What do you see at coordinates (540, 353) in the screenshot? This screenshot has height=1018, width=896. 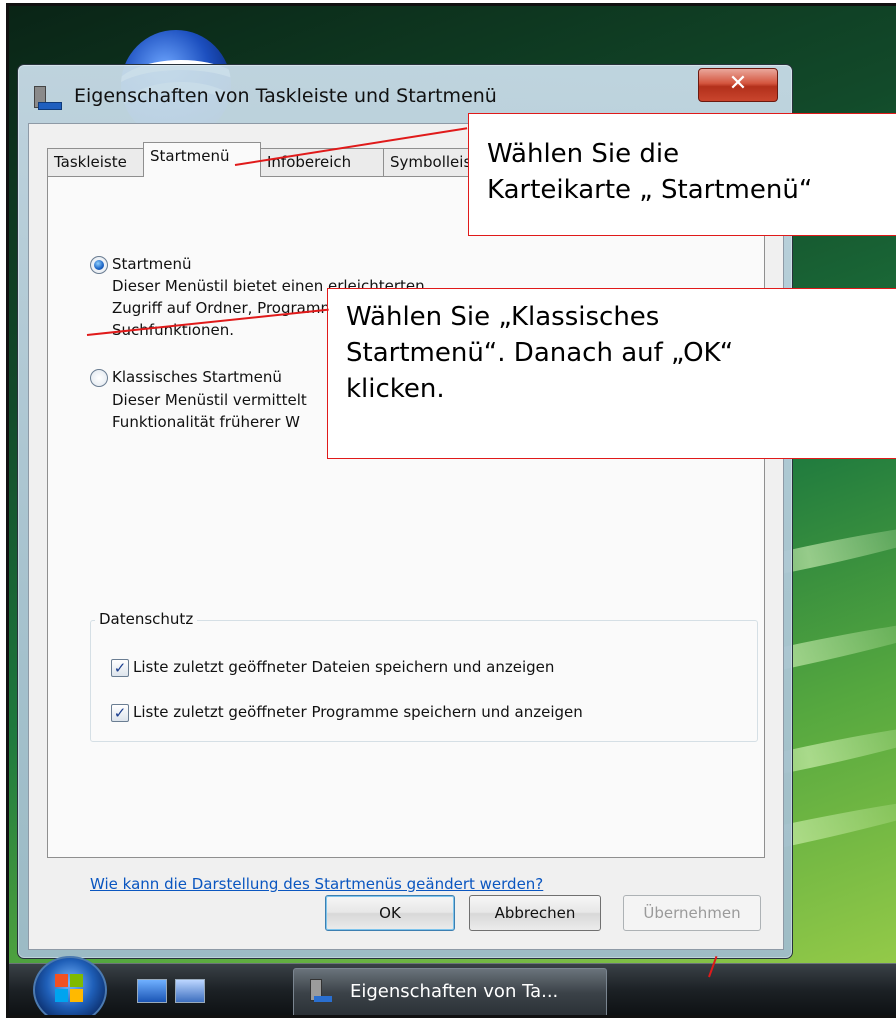 I see `callout-text-line: Startmenü“. Danach auf „OK“` at bounding box center [540, 353].